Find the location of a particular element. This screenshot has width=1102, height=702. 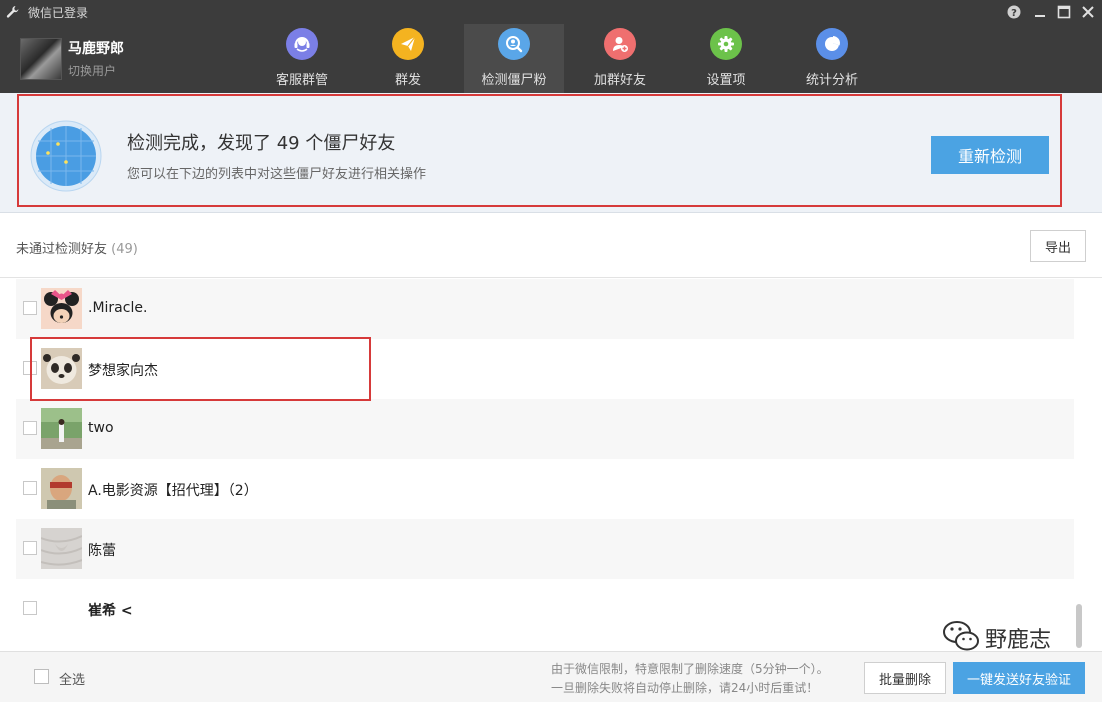

select-all-checkbox is located at coordinates (41, 676).